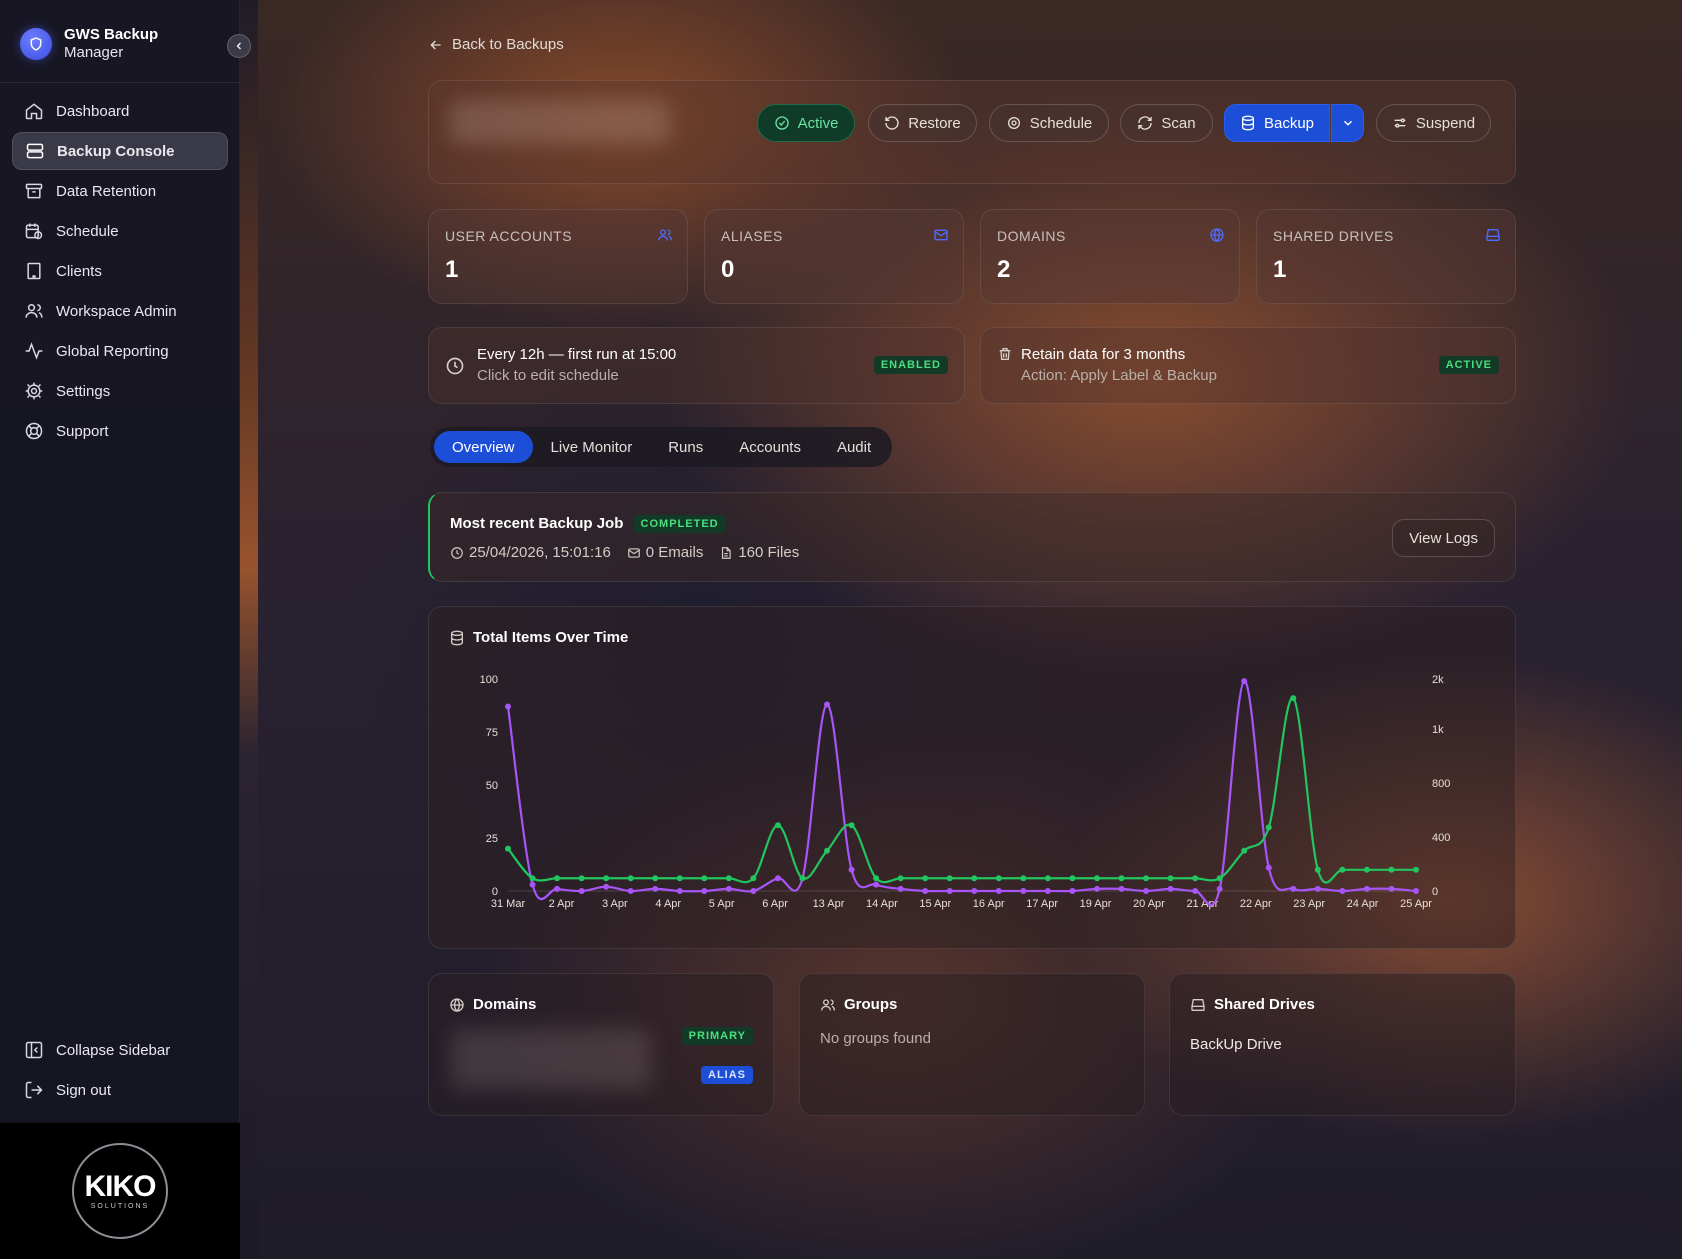 The image size is (1682, 1259). I want to click on y-right-tick-label: 0, so click(1435, 892).